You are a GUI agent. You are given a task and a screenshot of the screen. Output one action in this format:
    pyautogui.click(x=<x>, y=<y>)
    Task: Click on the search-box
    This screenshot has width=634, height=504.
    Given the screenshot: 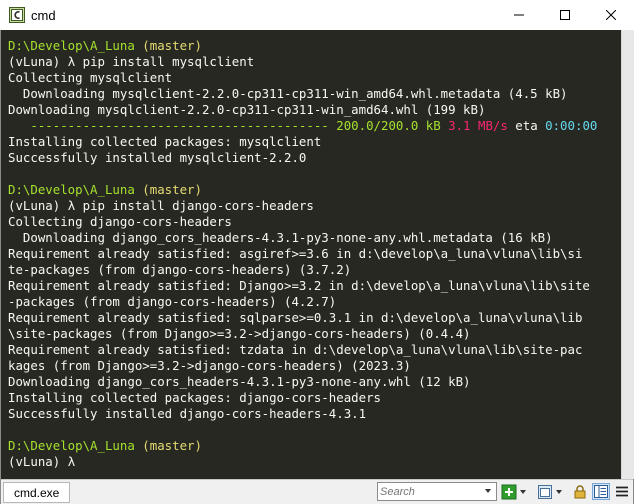 What is the action you would take?
    pyautogui.click(x=437, y=491)
    